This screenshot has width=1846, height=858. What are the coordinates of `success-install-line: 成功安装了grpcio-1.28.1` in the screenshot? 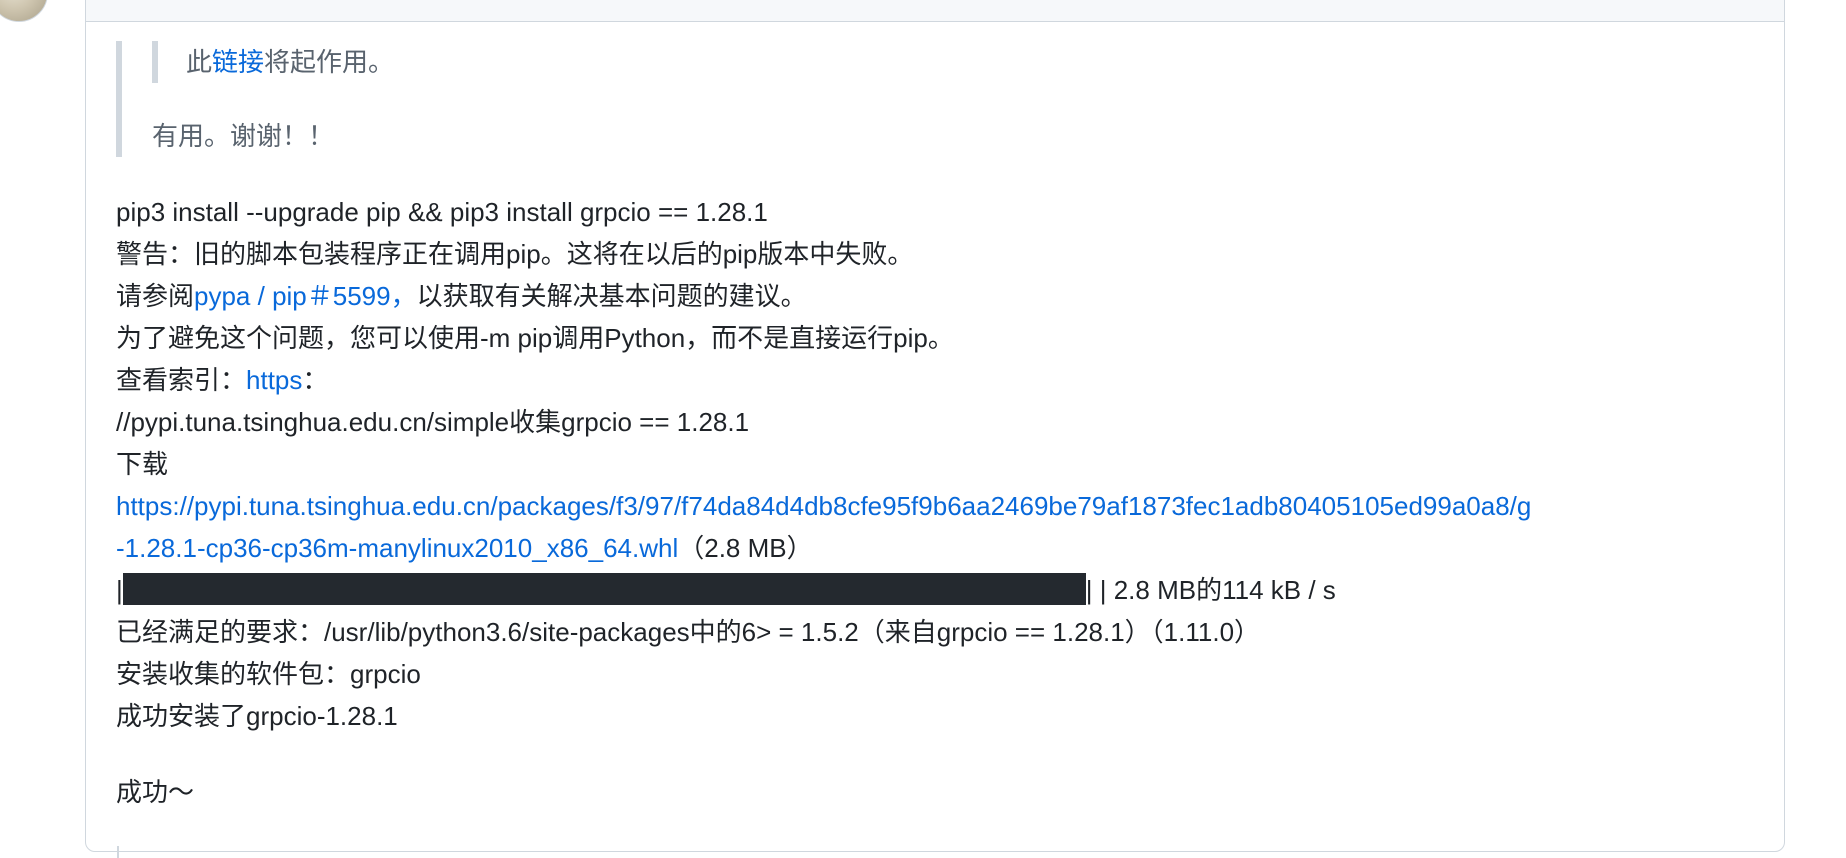 It's located at (257, 716).